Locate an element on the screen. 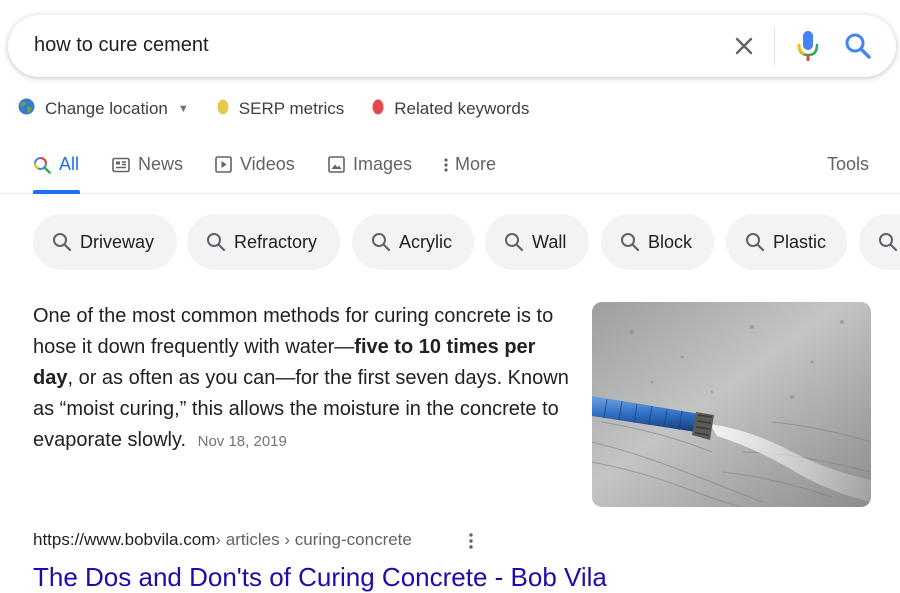 Image resolution: width=900 pixels, height=593 pixels. tab-more: More is located at coordinates (469, 164).